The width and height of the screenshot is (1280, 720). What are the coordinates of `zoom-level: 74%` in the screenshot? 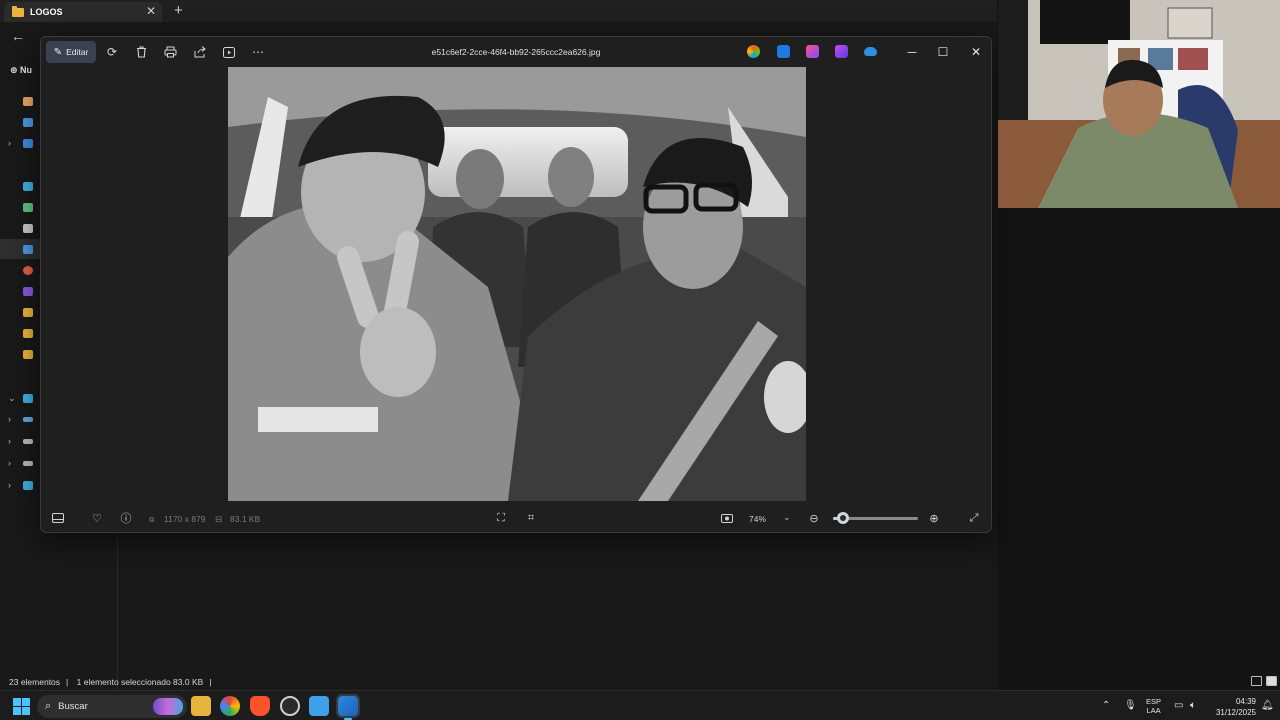 It's located at (757, 519).